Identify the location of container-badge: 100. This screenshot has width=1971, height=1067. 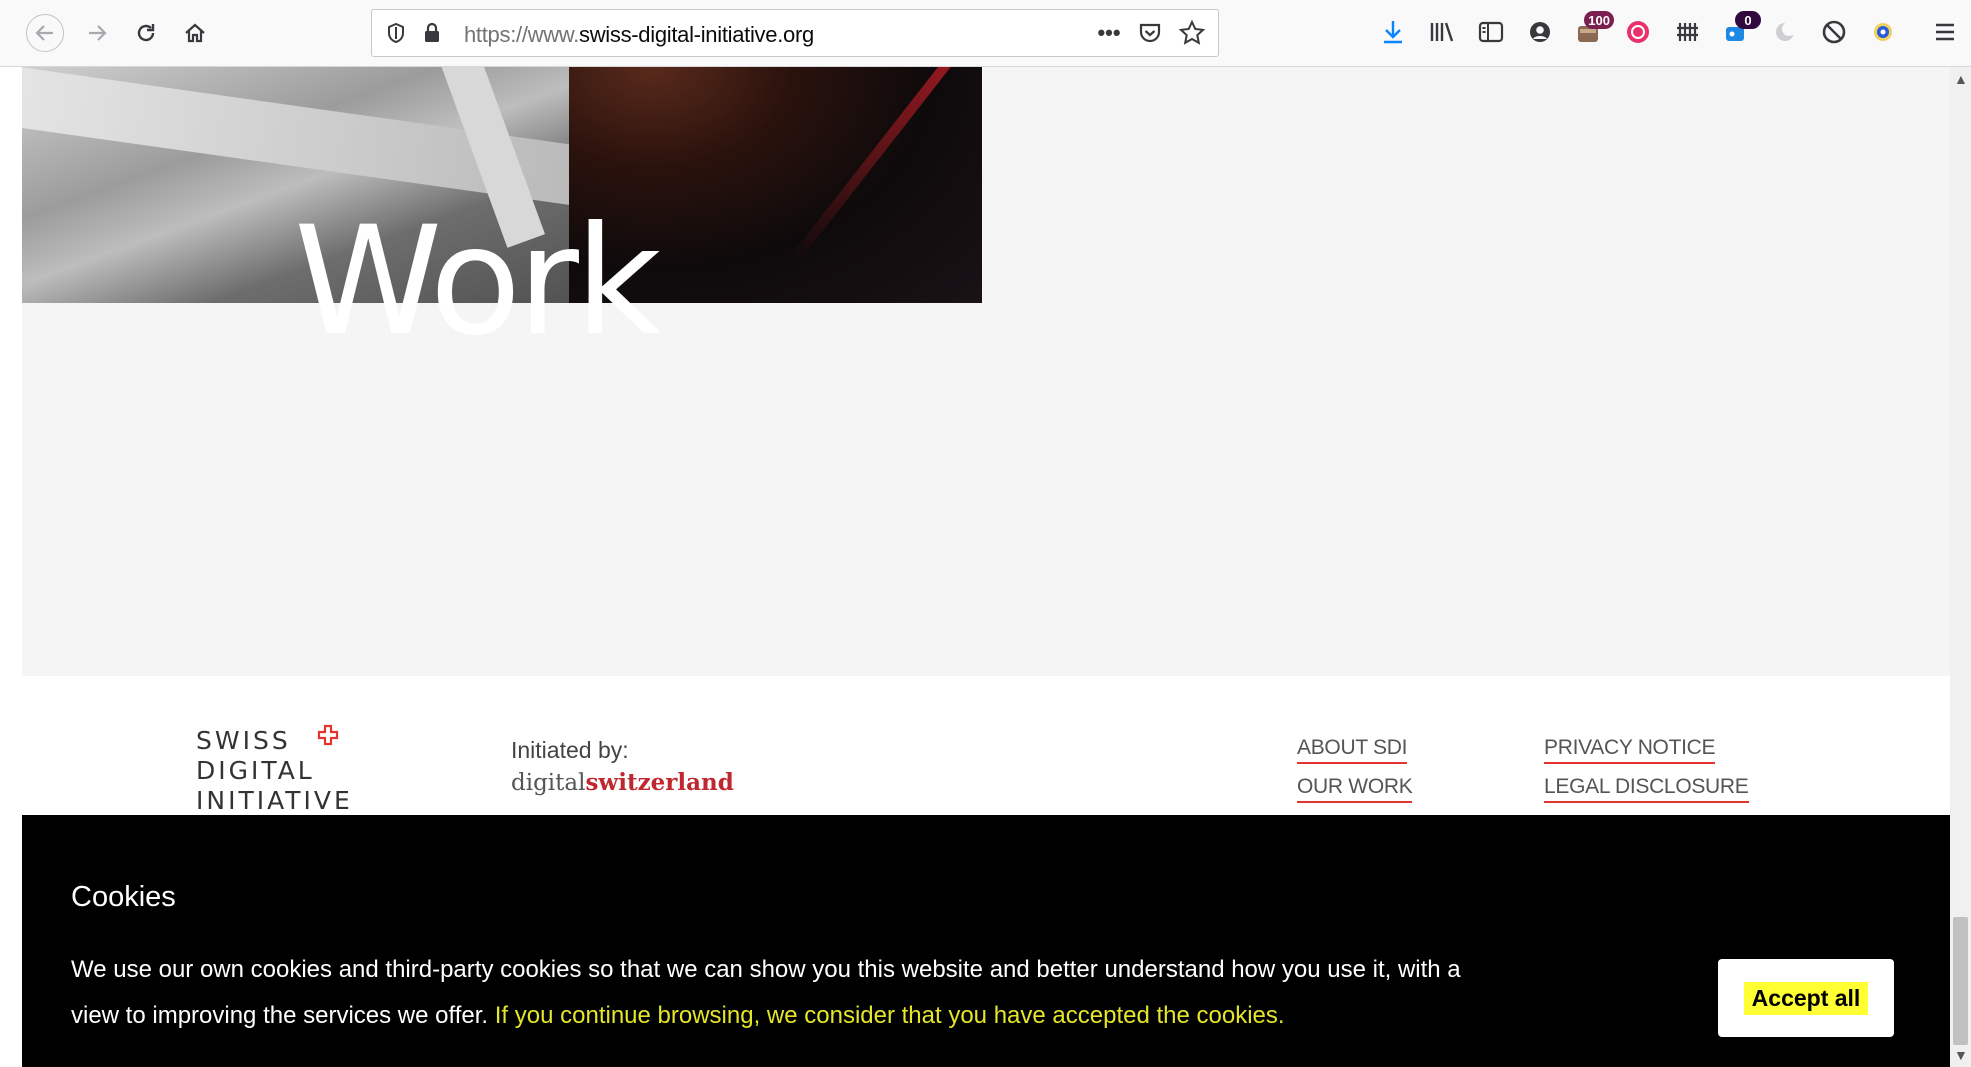
(1599, 20).